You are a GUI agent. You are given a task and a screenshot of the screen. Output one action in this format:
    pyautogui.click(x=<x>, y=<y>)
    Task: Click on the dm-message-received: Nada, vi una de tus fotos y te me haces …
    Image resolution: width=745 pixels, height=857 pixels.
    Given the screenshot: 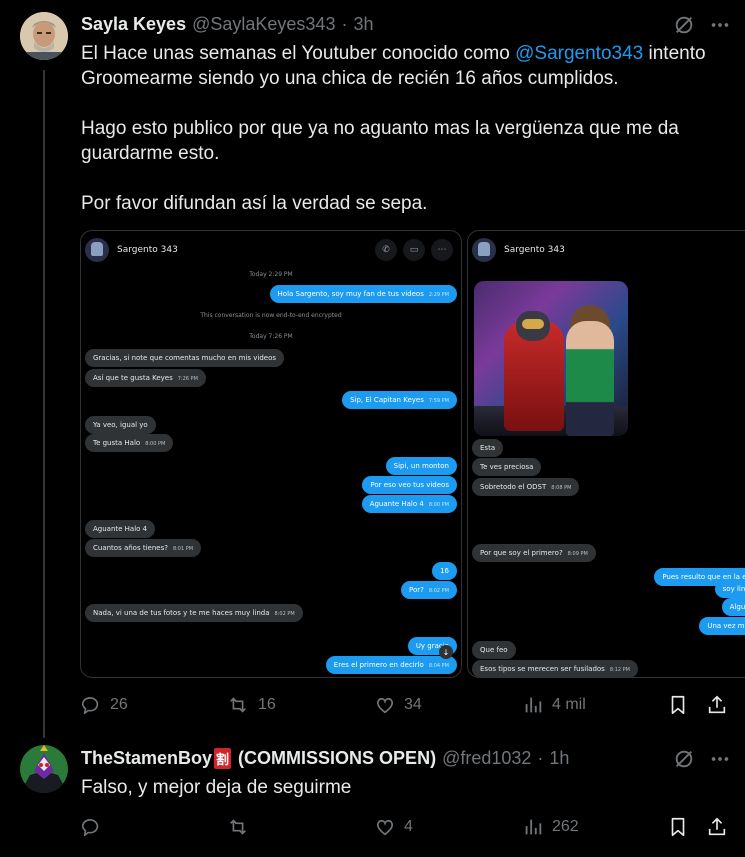 What is the action you would take?
    pyautogui.click(x=194, y=613)
    